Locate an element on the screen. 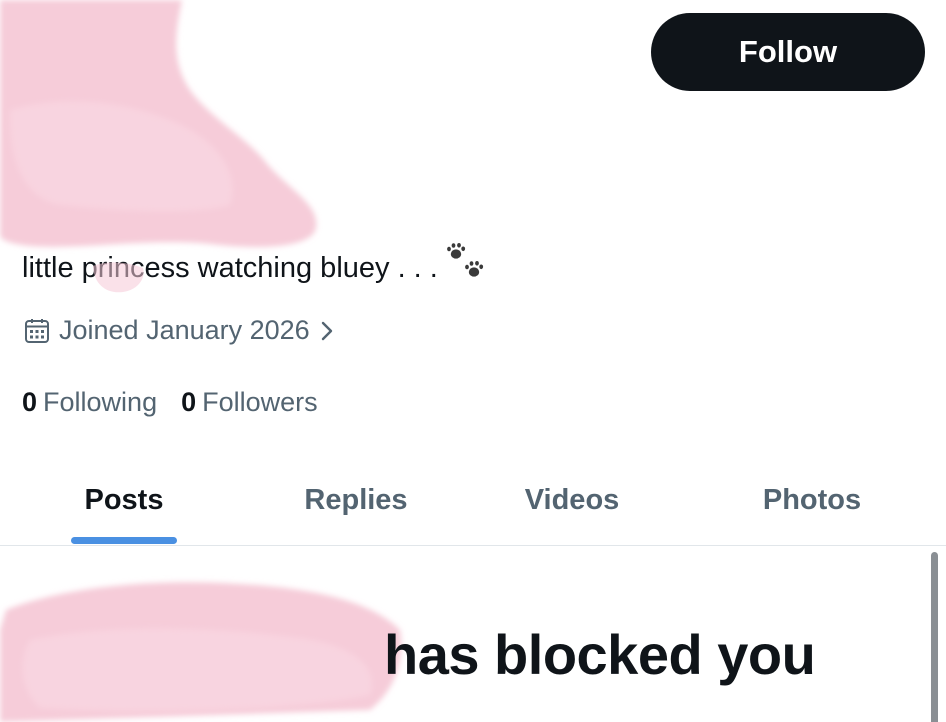 The image size is (946, 722). calendar-icon is located at coordinates (37, 330).